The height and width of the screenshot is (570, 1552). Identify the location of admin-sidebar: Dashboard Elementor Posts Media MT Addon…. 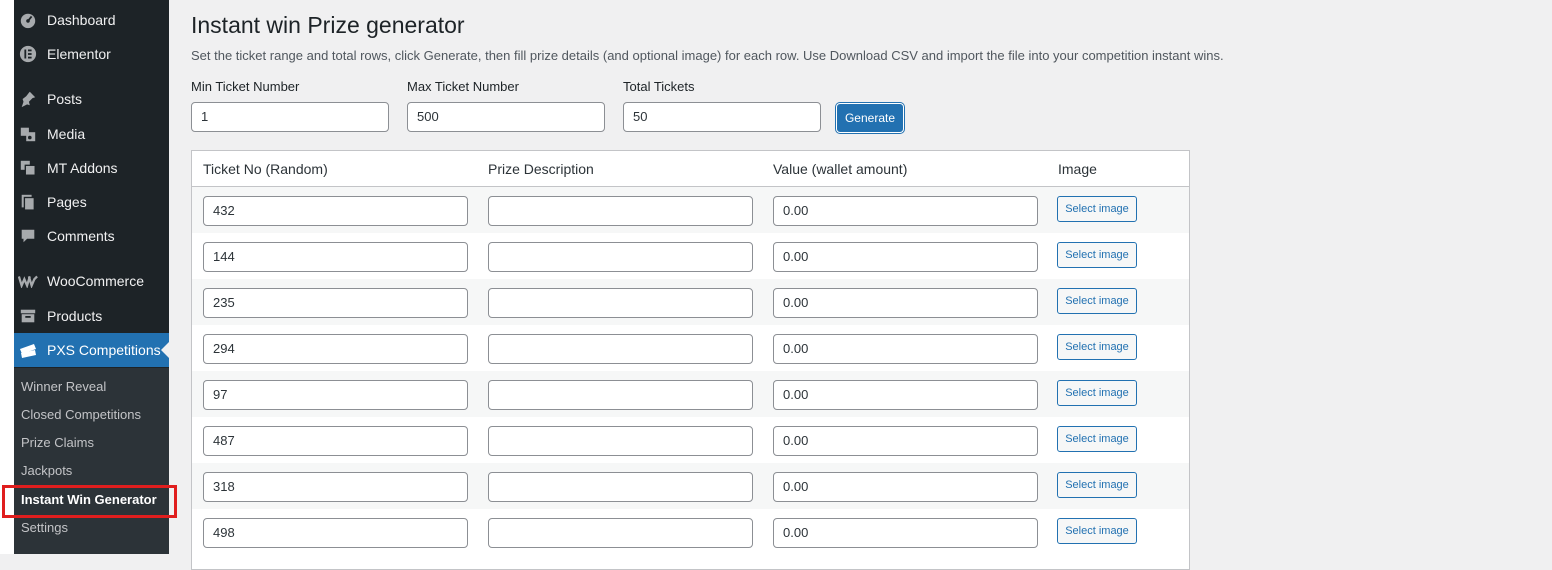
(84, 277).